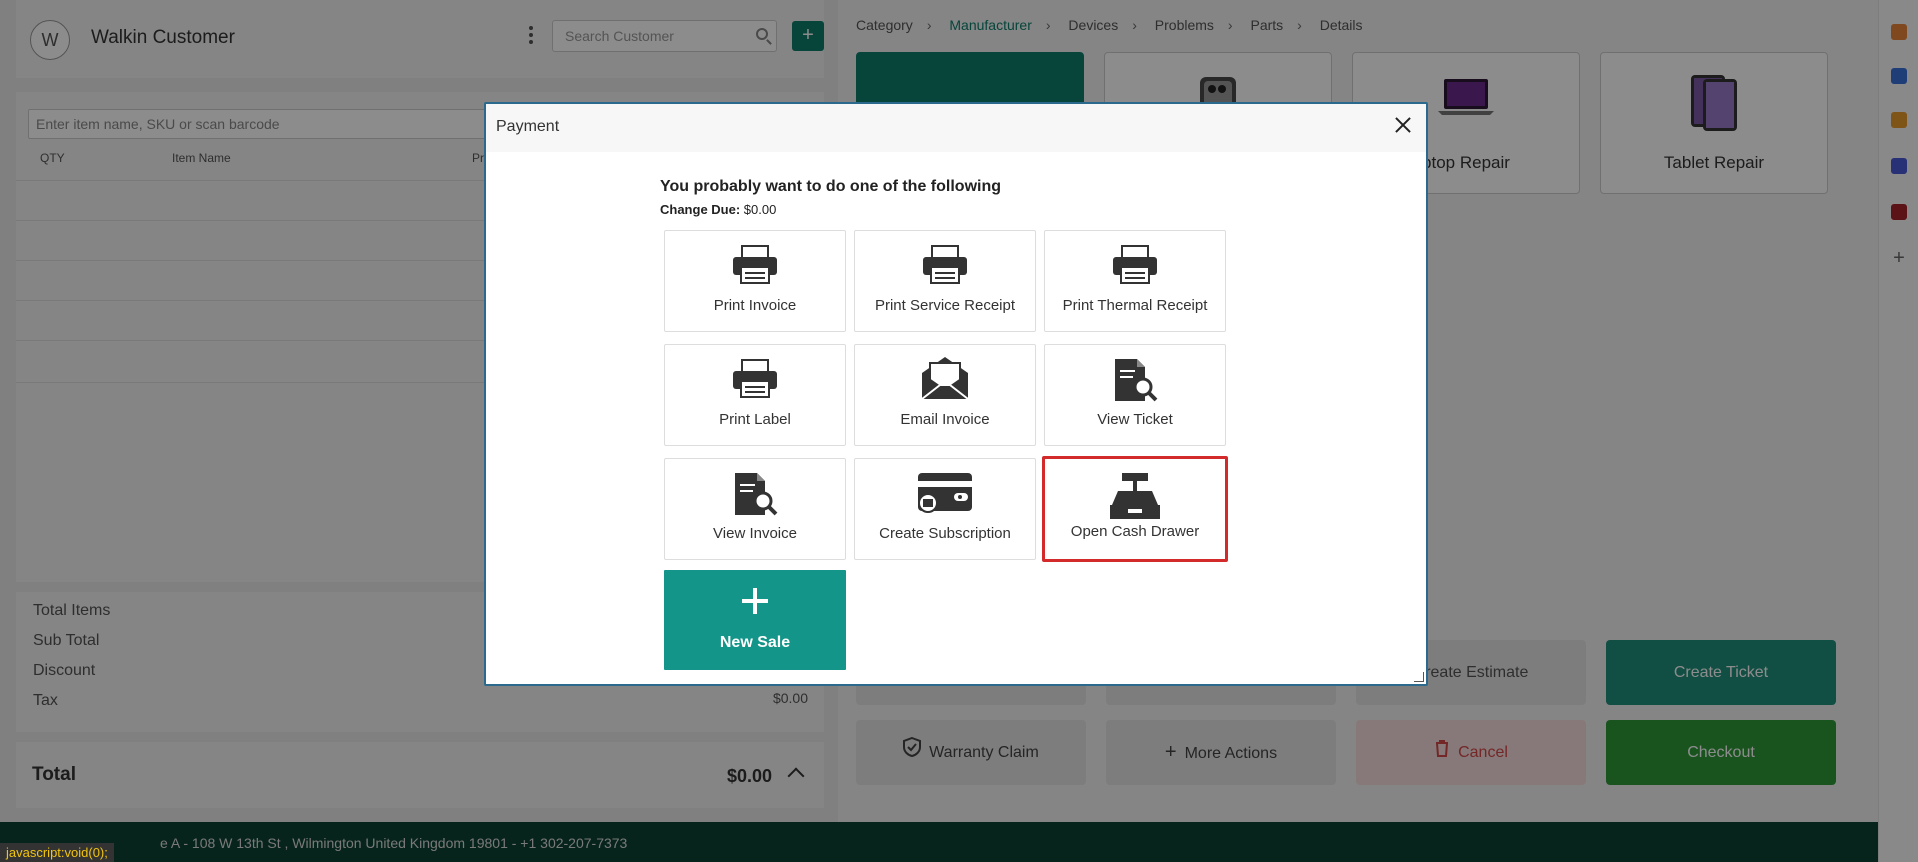 This screenshot has height=862, width=1918. Describe the element at coordinates (1403, 125) in the screenshot. I see `close-icon` at that location.